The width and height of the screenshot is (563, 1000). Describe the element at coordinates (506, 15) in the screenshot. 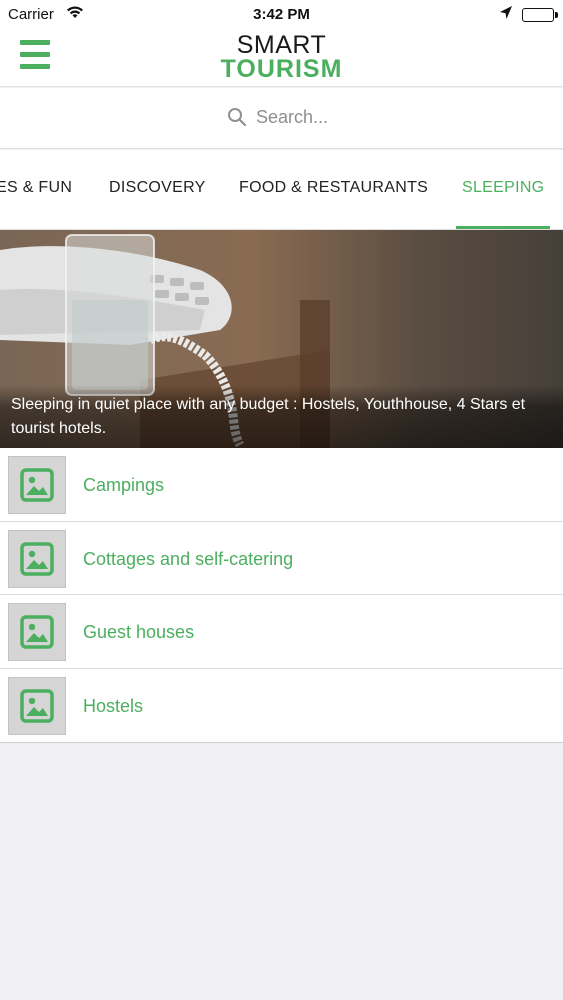

I see `location-arrow-icon` at that location.